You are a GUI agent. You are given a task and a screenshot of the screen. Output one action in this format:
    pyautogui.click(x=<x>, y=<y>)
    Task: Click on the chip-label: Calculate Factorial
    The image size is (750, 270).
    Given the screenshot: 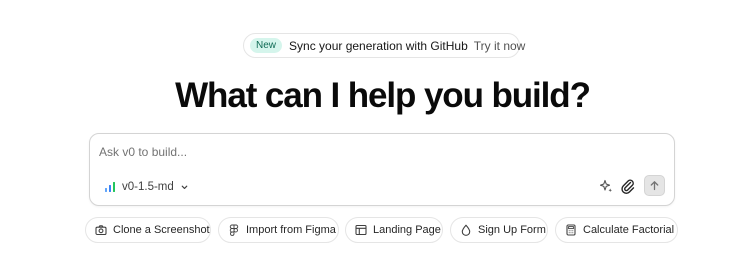 What is the action you would take?
    pyautogui.click(x=629, y=230)
    